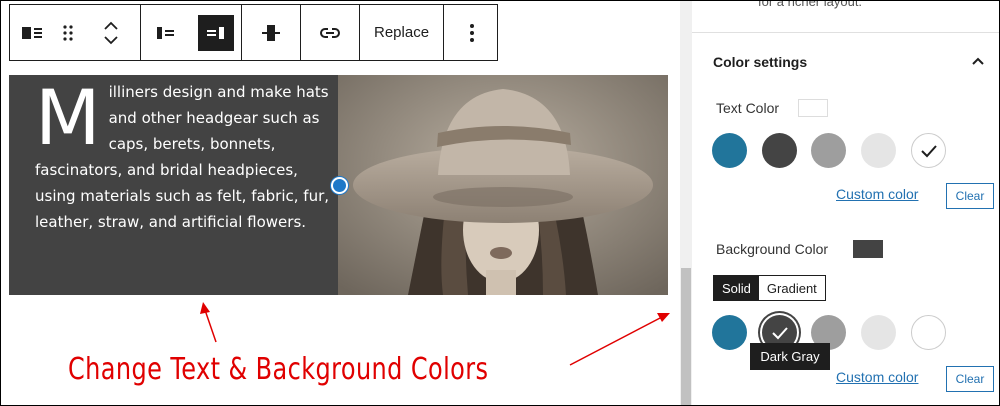 This screenshot has height=406, width=1000. I want to click on text-color-indicator, so click(813, 108).